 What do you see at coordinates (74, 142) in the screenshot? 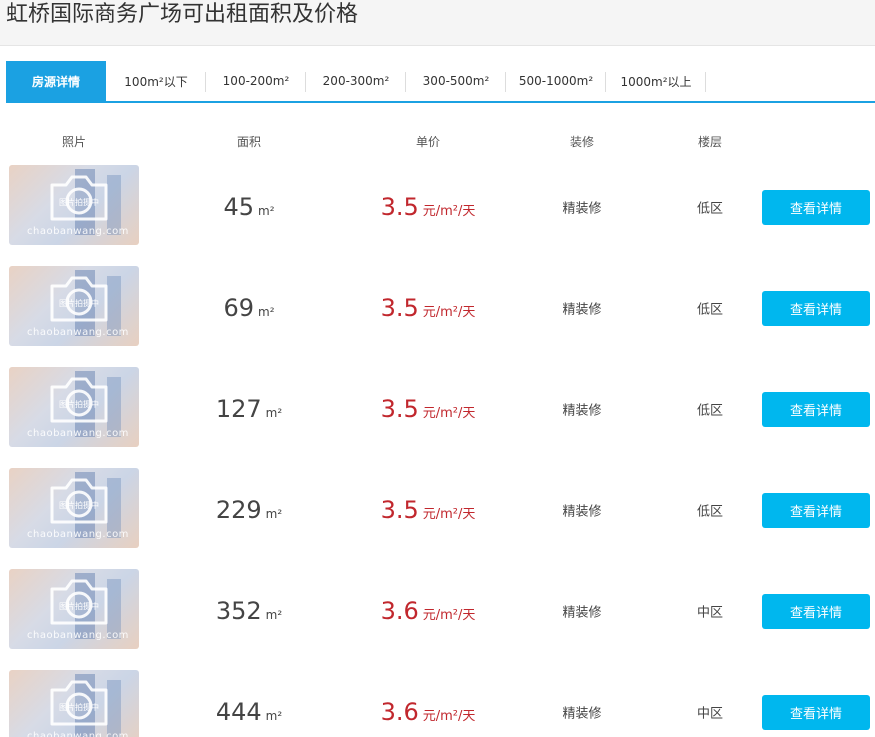
I see `column-header-photo: 照片` at bounding box center [74, 142].